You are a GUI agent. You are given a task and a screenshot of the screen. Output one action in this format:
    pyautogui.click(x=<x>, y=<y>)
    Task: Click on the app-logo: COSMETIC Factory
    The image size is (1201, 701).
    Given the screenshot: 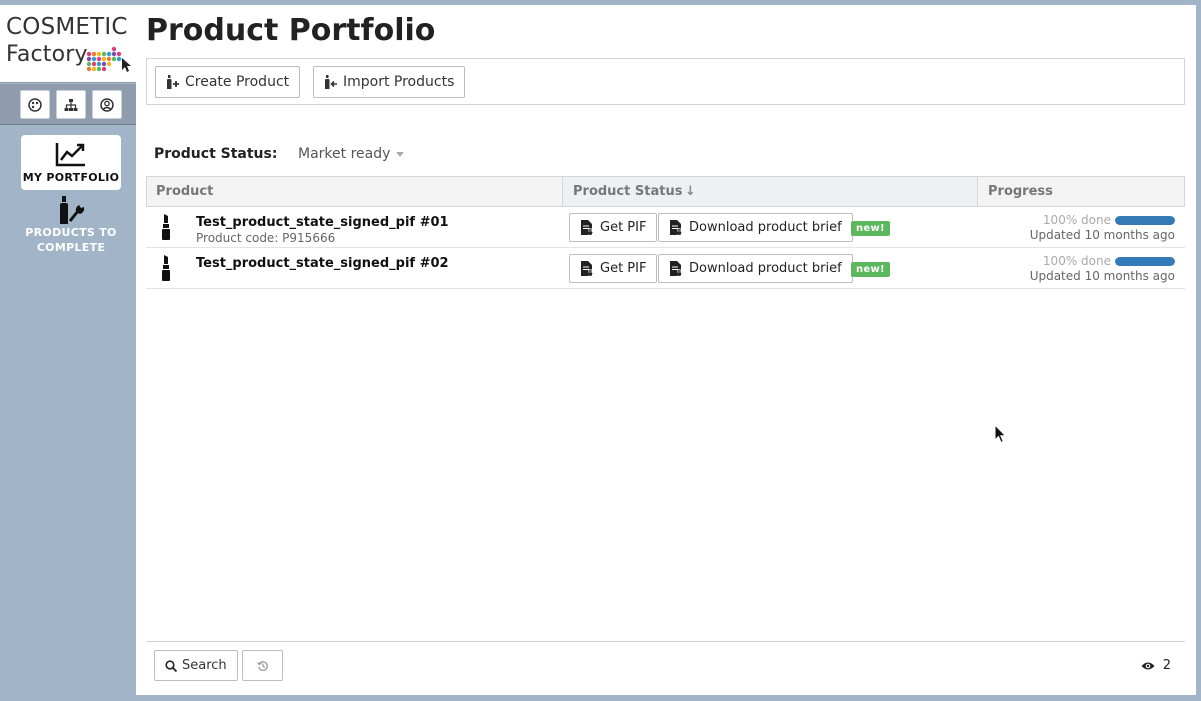 What is the action you would take?
    pyautogui.click(x=68, y=44)
    